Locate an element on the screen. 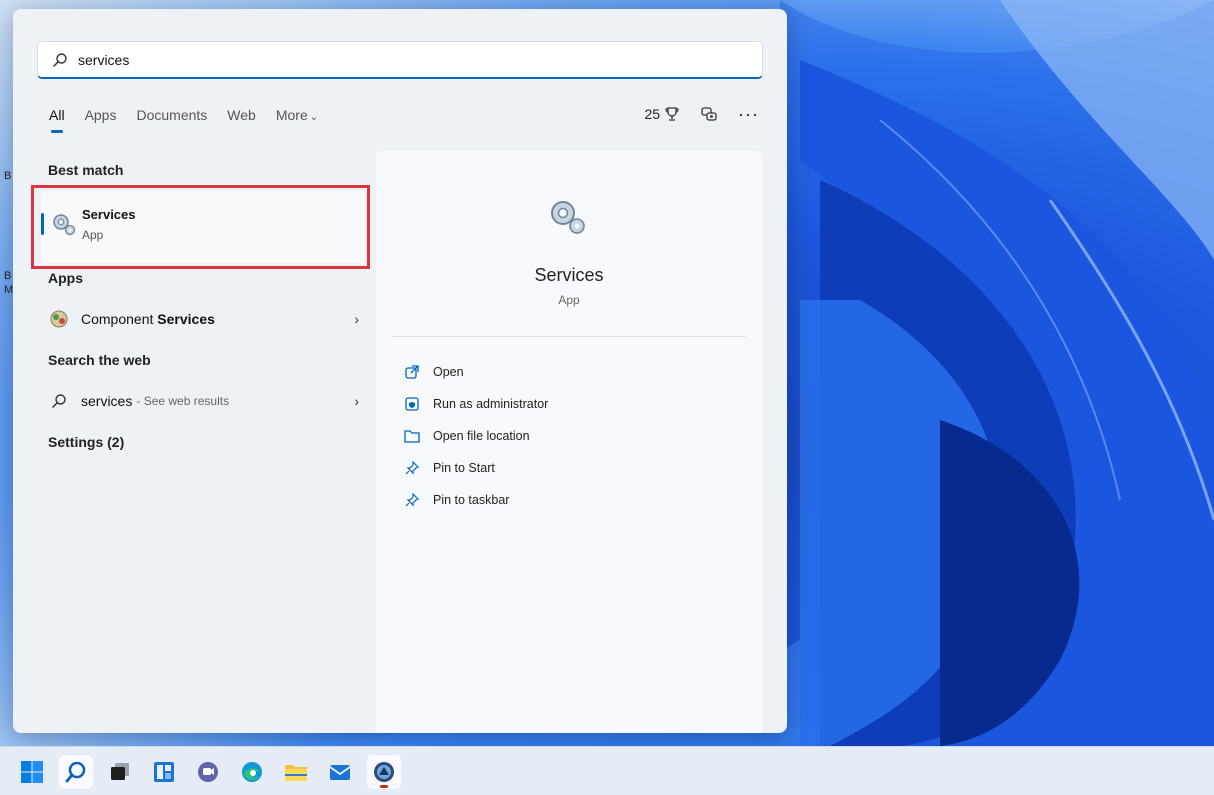 The width and height of the screenshot is (1214, 795). action-pin-to-start-label: Pin to Start is located at coordinates (464, 468).